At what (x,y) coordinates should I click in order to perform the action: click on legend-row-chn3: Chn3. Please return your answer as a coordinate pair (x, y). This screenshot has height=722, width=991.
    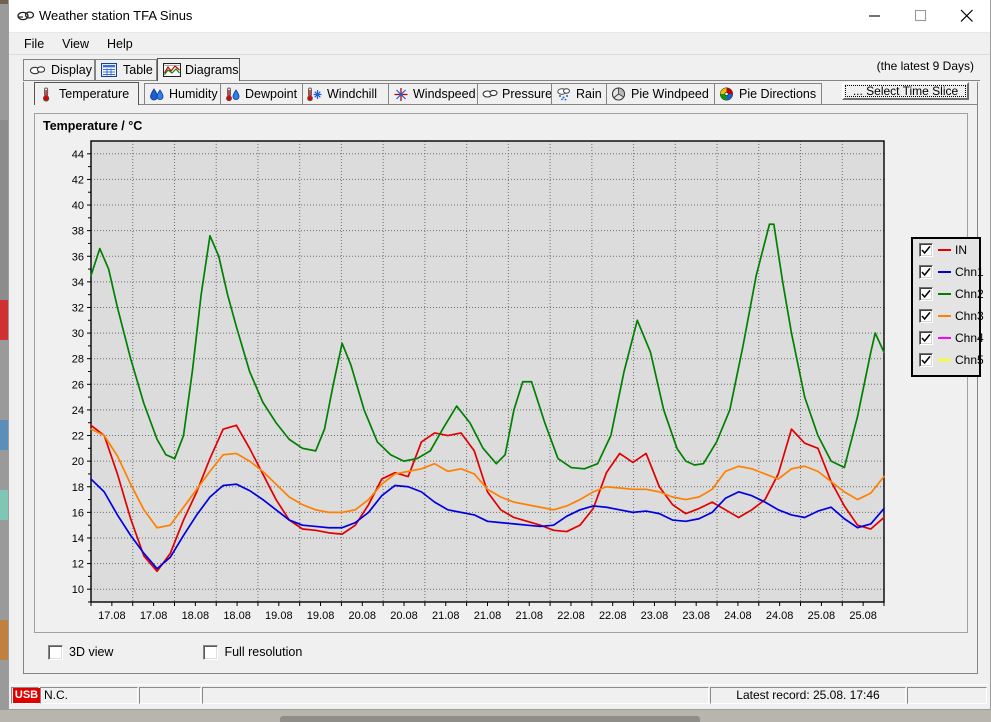
    Looking at the image, I should click on (948, 316).